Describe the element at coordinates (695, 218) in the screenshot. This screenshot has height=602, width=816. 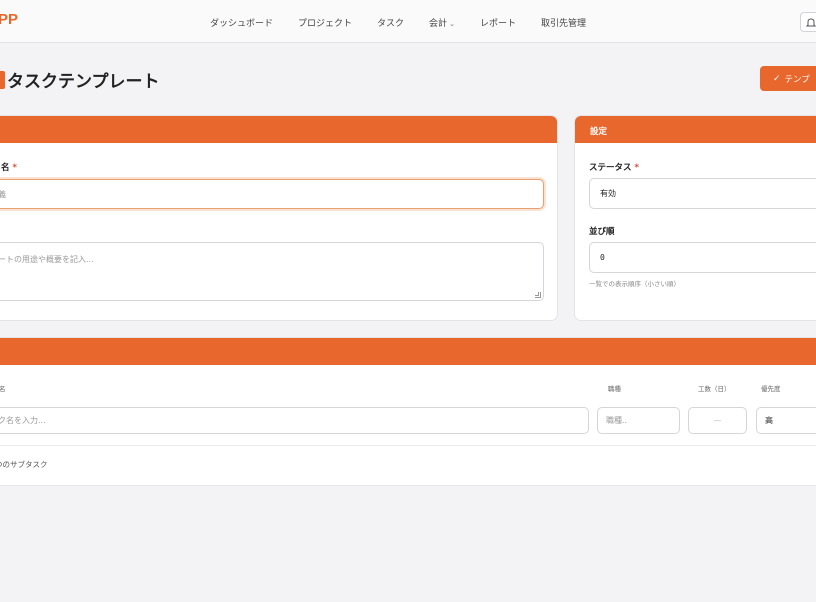
I see `settings-card: 設定 ステータス * 有効 並び順 0 一覧での表示順序（小さい順）` at that location.